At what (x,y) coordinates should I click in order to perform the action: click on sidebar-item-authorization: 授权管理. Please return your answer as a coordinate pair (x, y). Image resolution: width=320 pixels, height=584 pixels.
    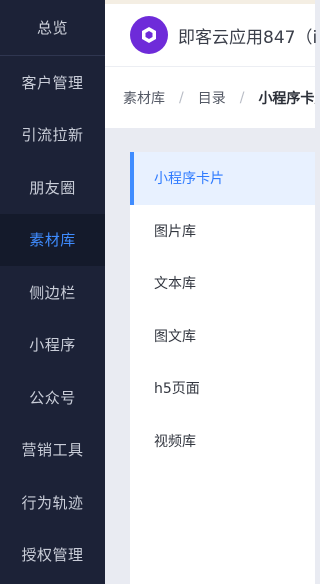
    Looking at the image, I should click on (52, 555).